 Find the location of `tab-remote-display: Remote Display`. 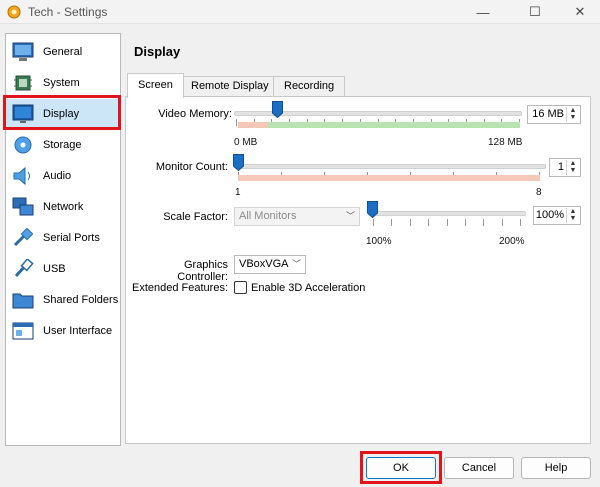

tab-remote-display: Remote Display is located at coordinates (230, 86).